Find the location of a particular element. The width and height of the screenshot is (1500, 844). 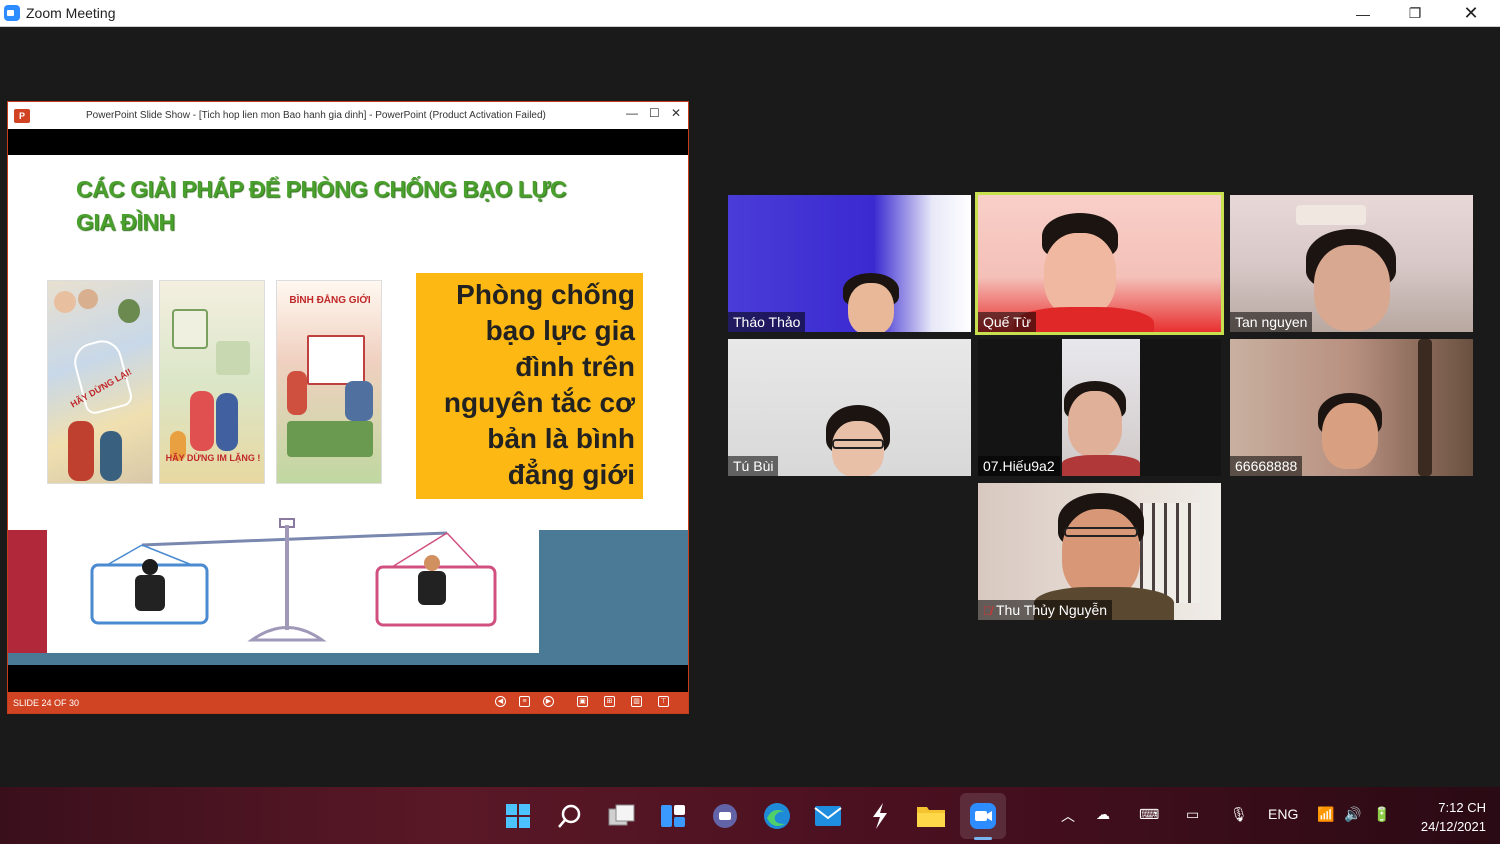

task-view-icon is located at coordinates (622, 816).